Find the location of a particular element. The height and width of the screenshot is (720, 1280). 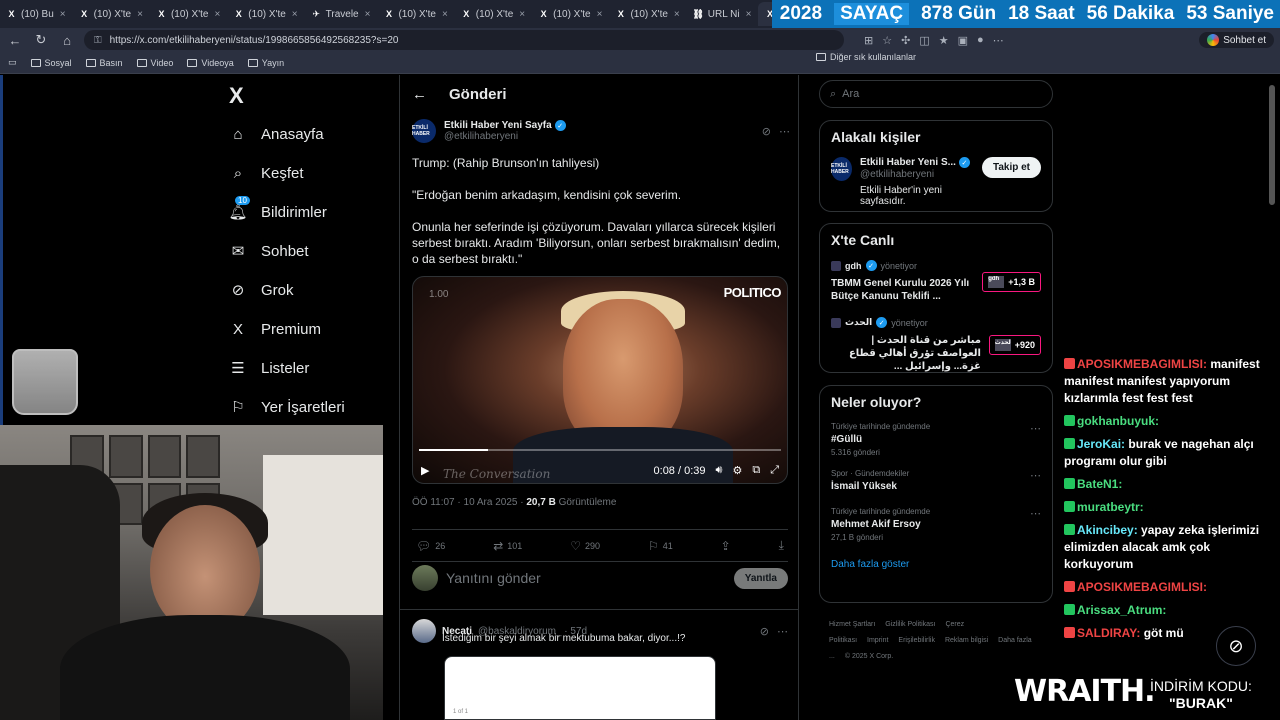

nav-item-listeler: ☰ Listeler is located at coordinates (269, 368).